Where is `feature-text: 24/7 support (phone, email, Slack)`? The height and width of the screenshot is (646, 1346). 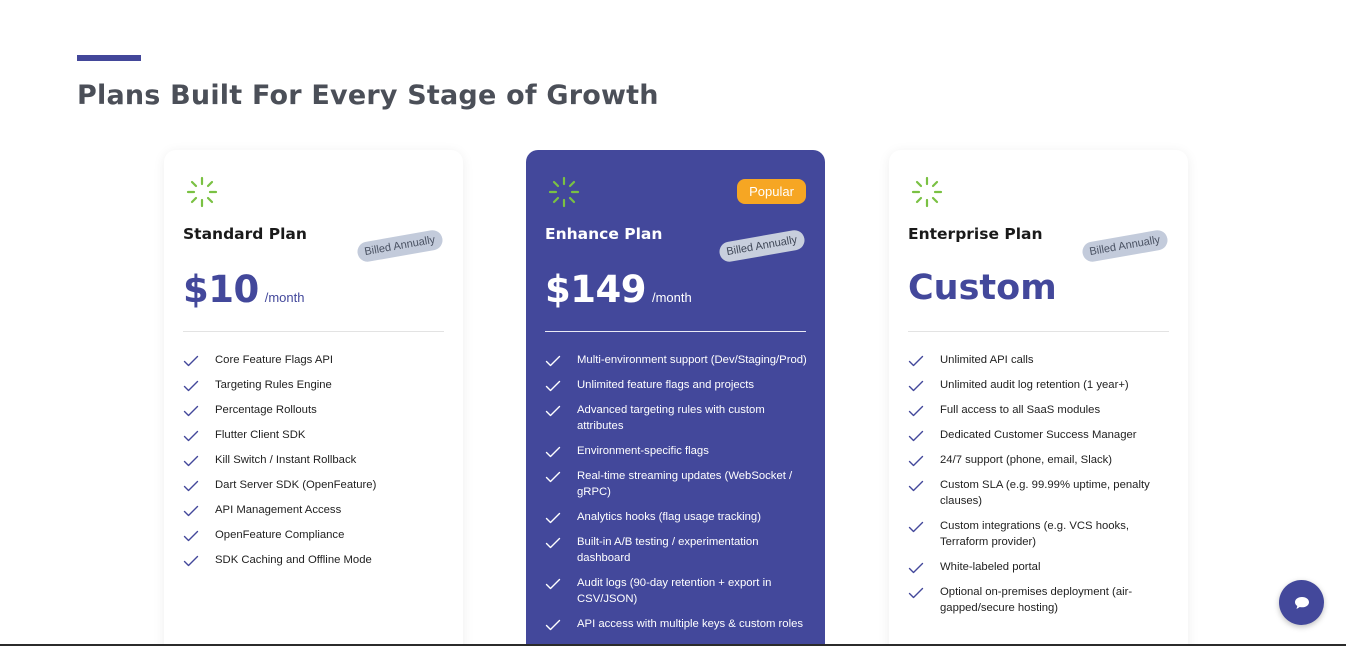
feature-text: 24/7 support (phone, email, Slack) is located at coordinates (1026, 460).